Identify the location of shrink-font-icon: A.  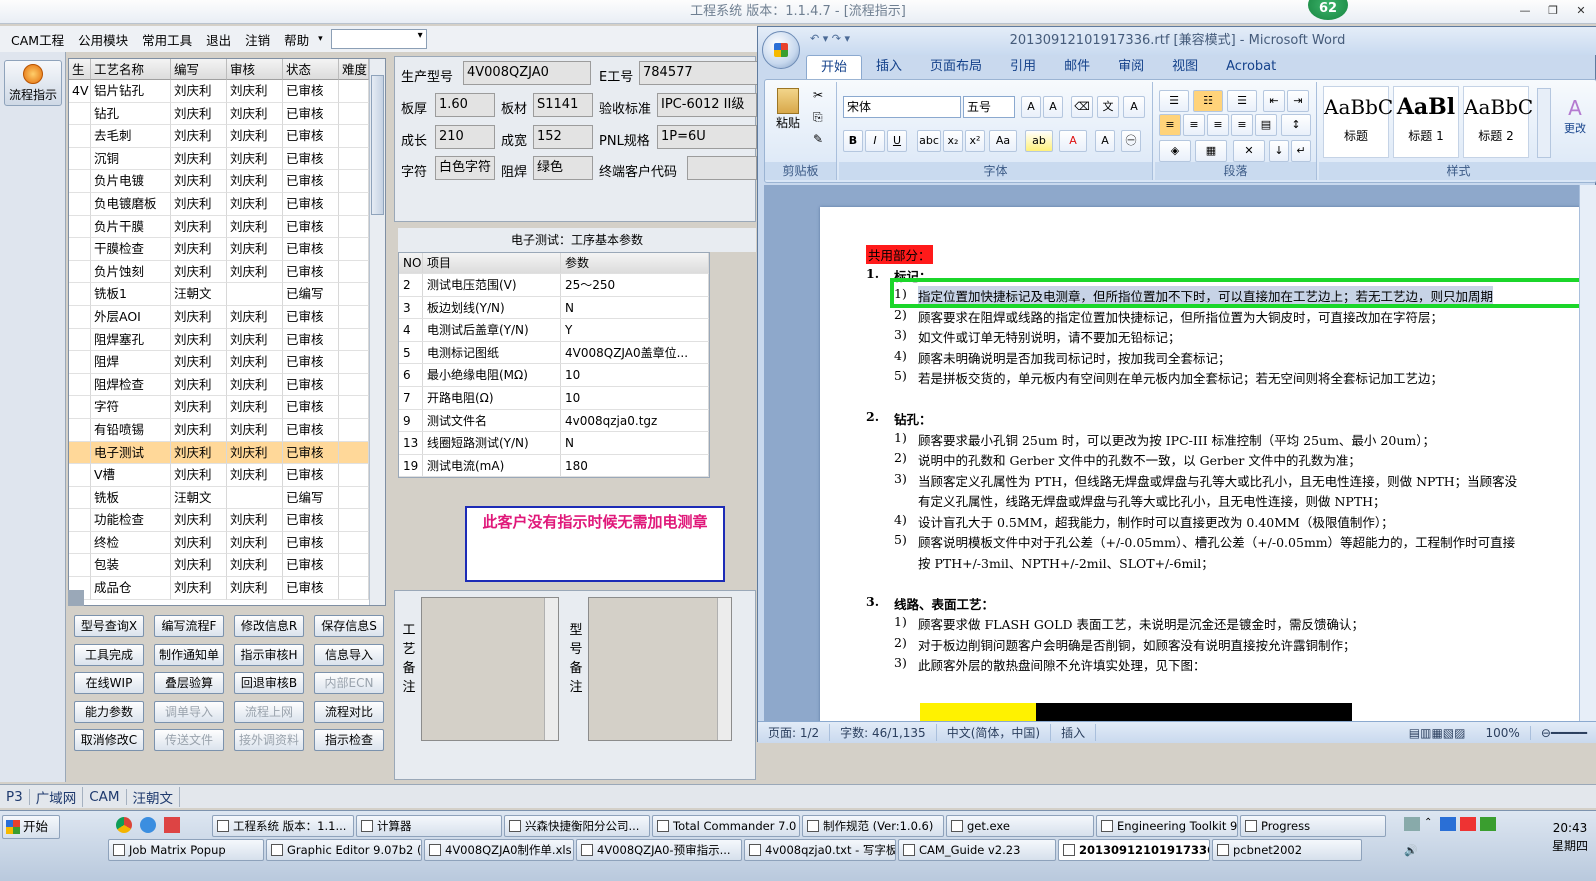
(1053, 107).